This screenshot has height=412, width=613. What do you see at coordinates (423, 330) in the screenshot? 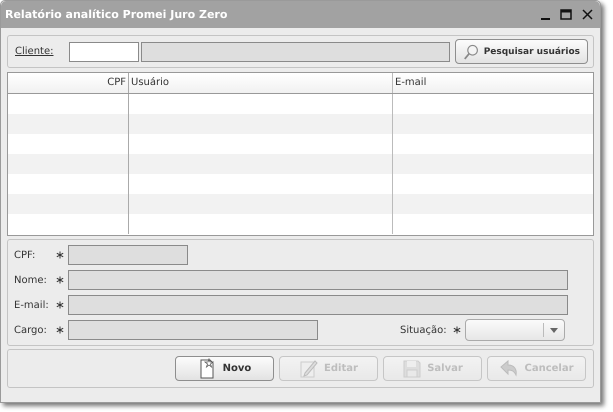
I see `field-label: Situação:` at bounding box center [423, 330].